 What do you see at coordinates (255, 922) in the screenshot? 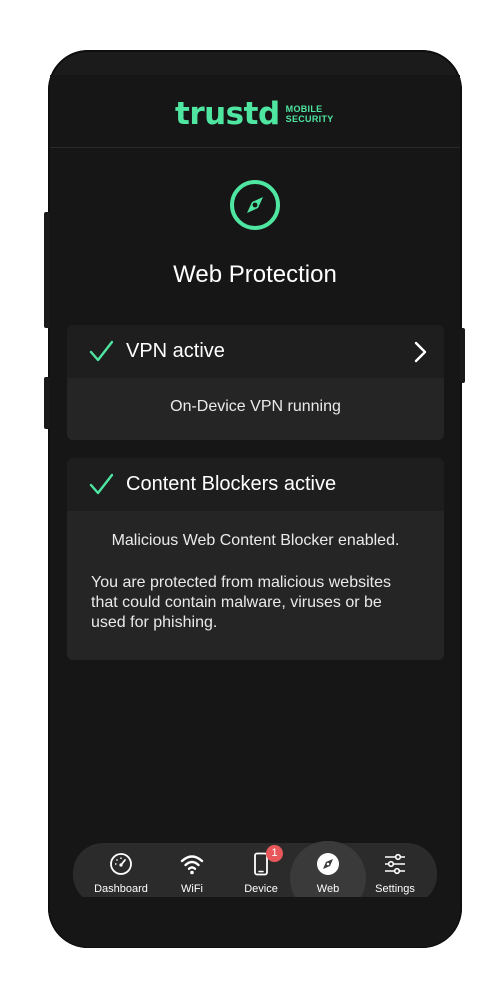
I see `phone-bottom-bezel` at bounding box center [255, 922].